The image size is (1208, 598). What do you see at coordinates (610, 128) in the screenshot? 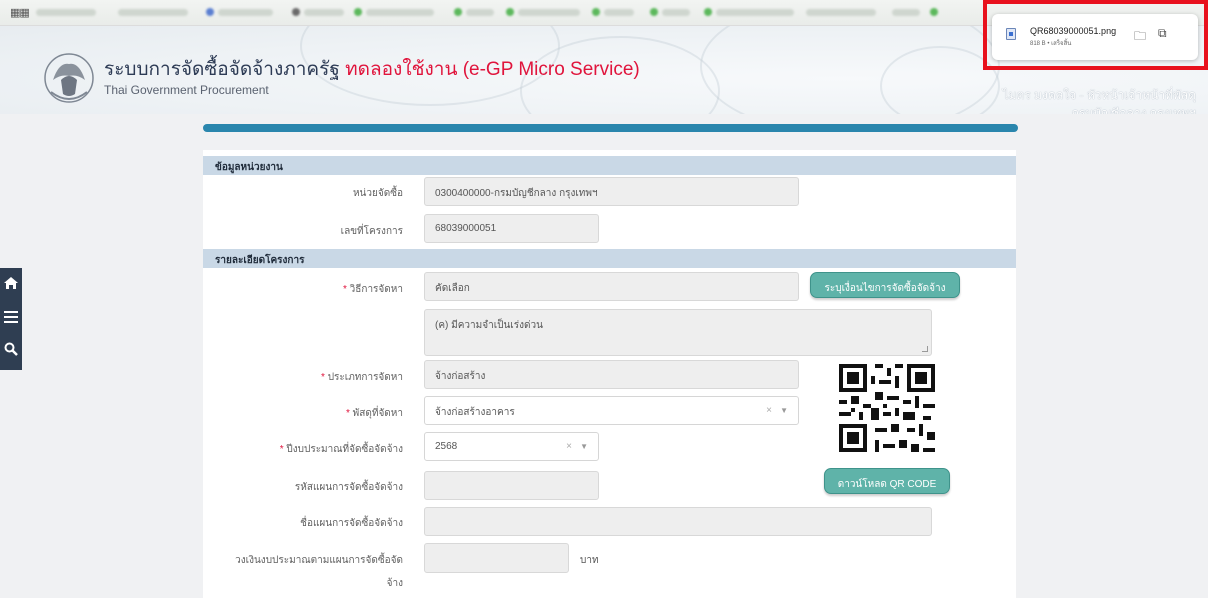
I see `progress-bar` at bounding box center [610, 128].